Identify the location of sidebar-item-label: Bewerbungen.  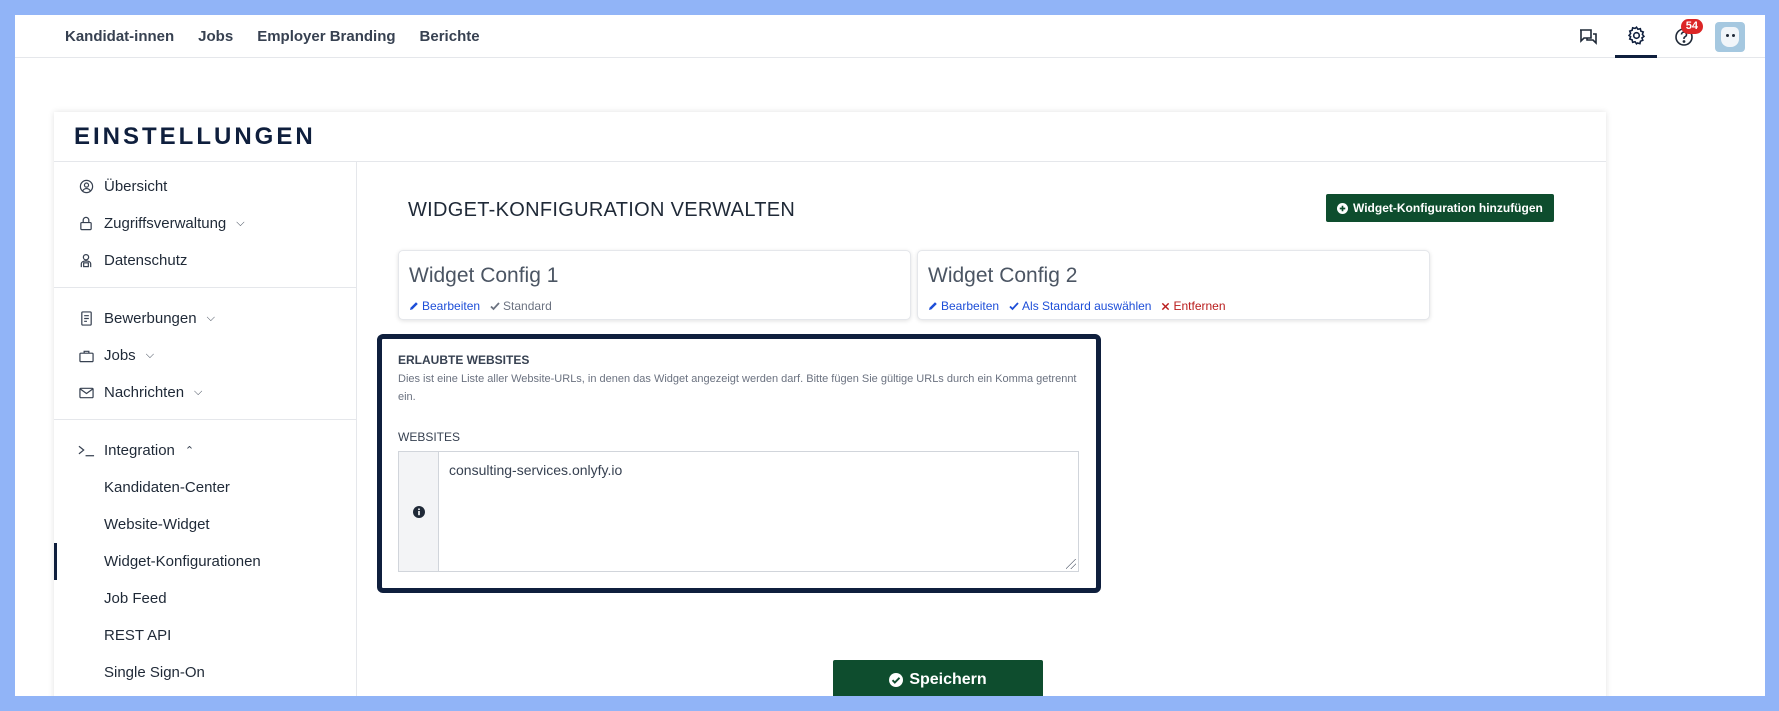
(150, 318).